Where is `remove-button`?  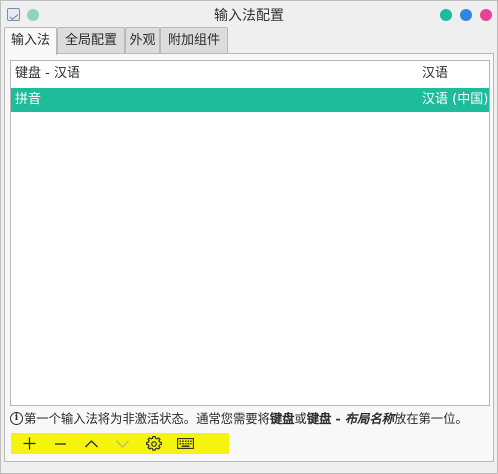 remove-button is located at coordinates (61, 443).